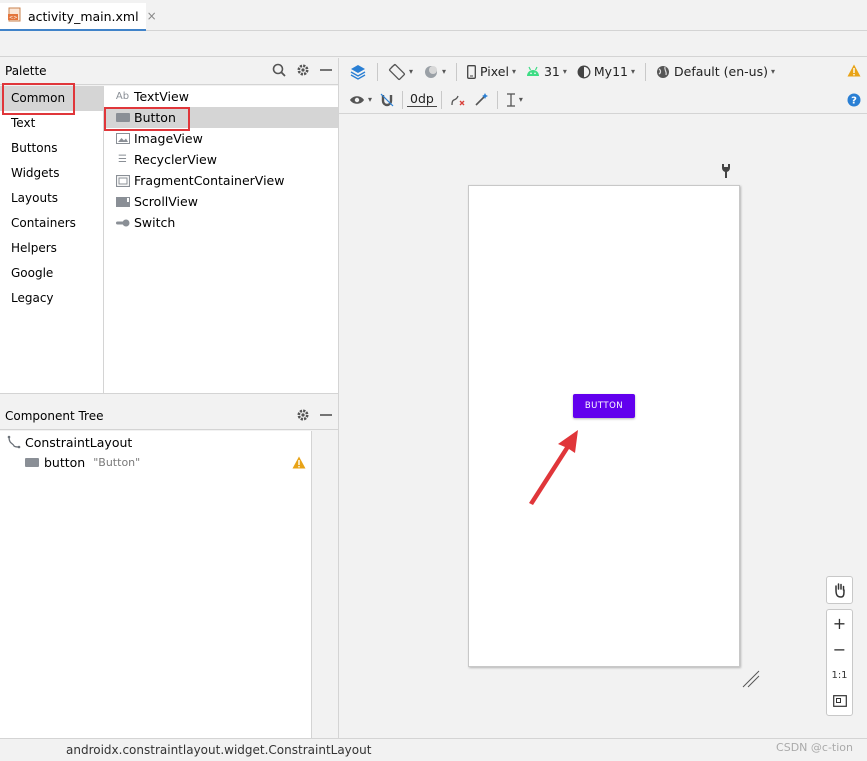 This screenshot has width=867, height=761. What do you see at coordinates (51, 248) in the screenshot?
I see `category-helpers: Helpers` at bounding box center [51, 248].